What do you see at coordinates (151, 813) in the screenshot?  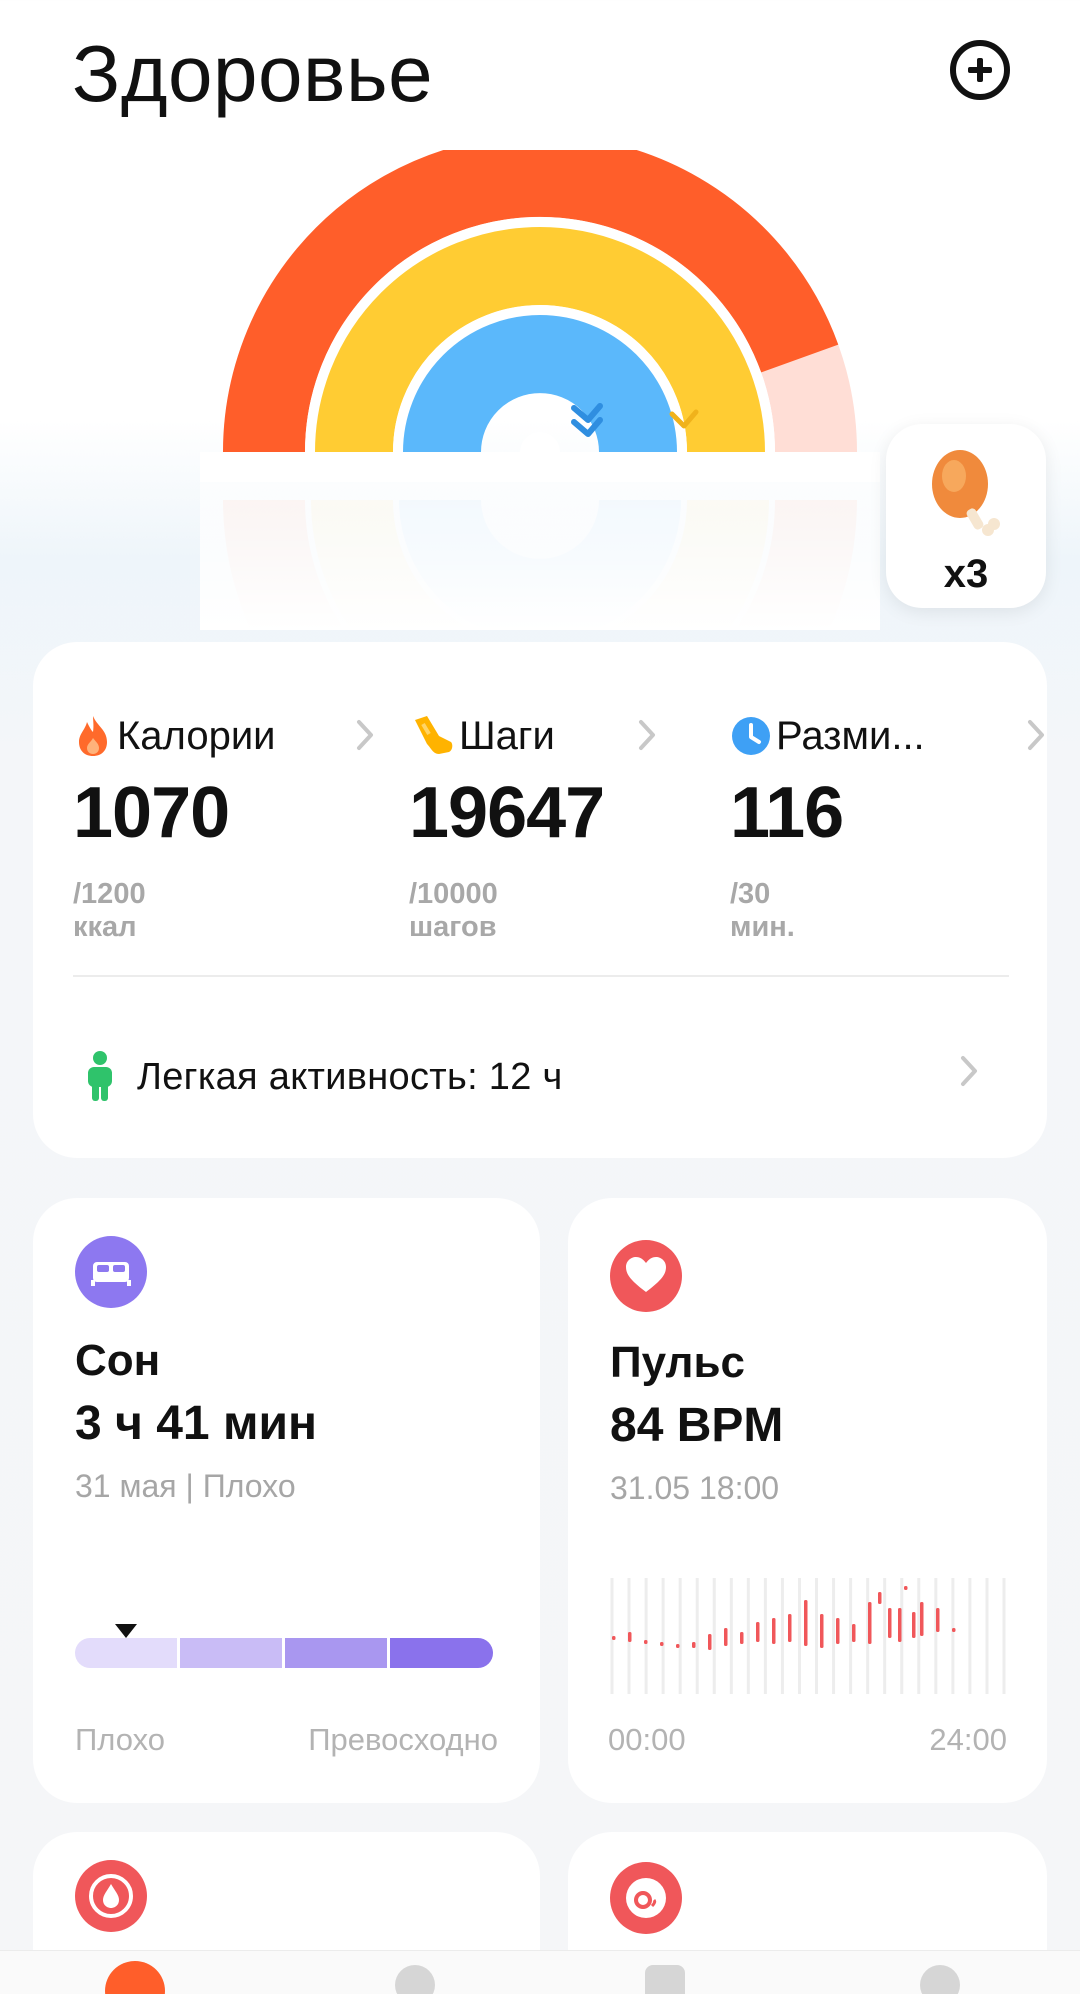 I see `calories-value: 1070` at bounding box center [151, 813].